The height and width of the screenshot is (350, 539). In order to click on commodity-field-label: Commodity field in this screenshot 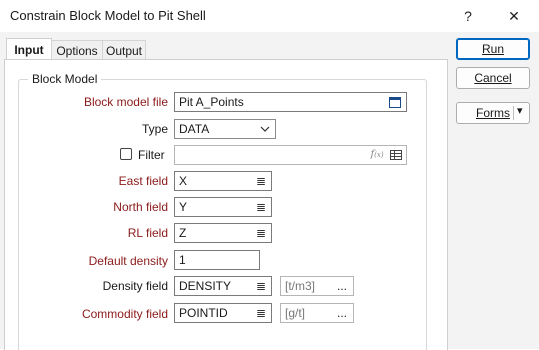, I will do `click(124, 314)`.